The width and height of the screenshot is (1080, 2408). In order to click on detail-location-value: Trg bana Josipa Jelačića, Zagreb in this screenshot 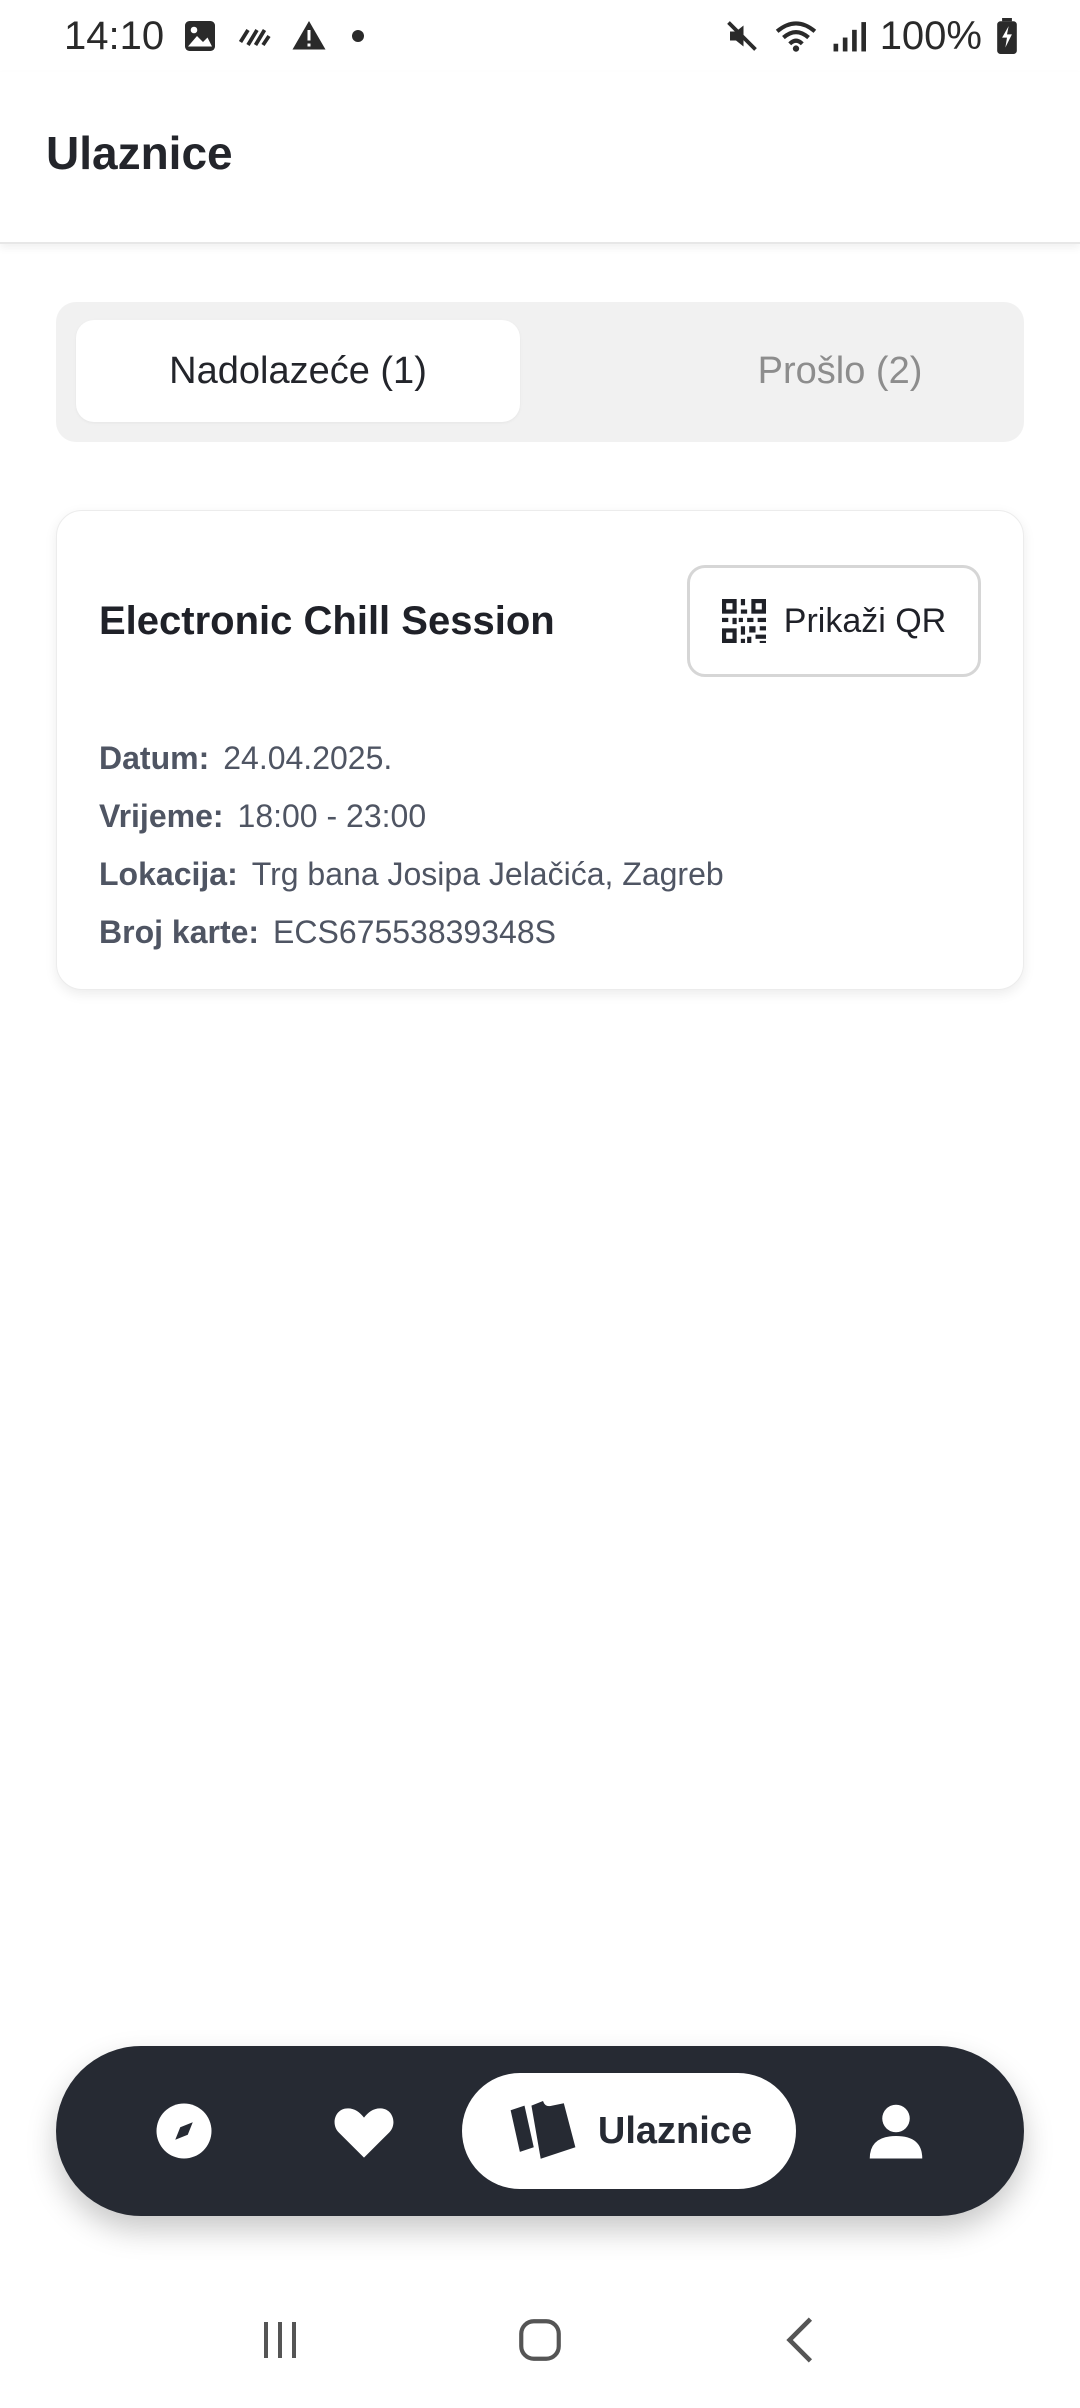, I will do `click(487, 873)`.